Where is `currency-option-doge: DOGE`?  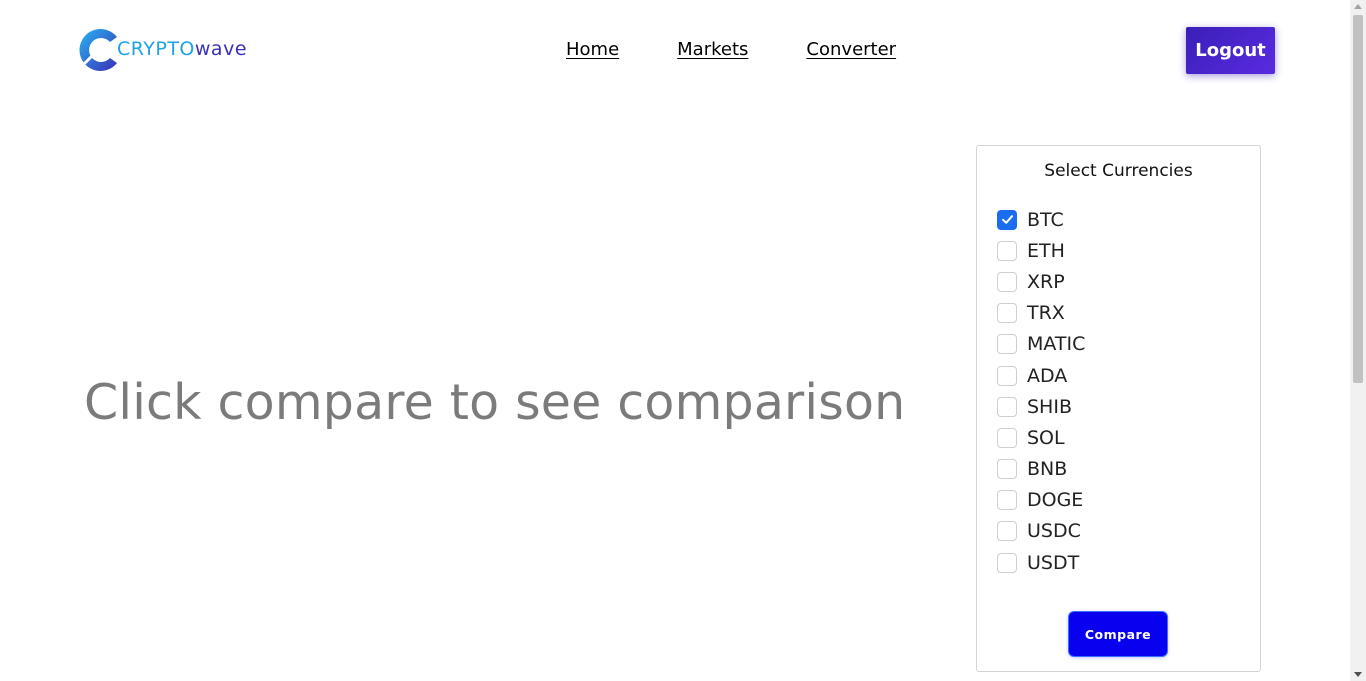 currency-option-doge: DOGE is located at coordinates (1041, 500).